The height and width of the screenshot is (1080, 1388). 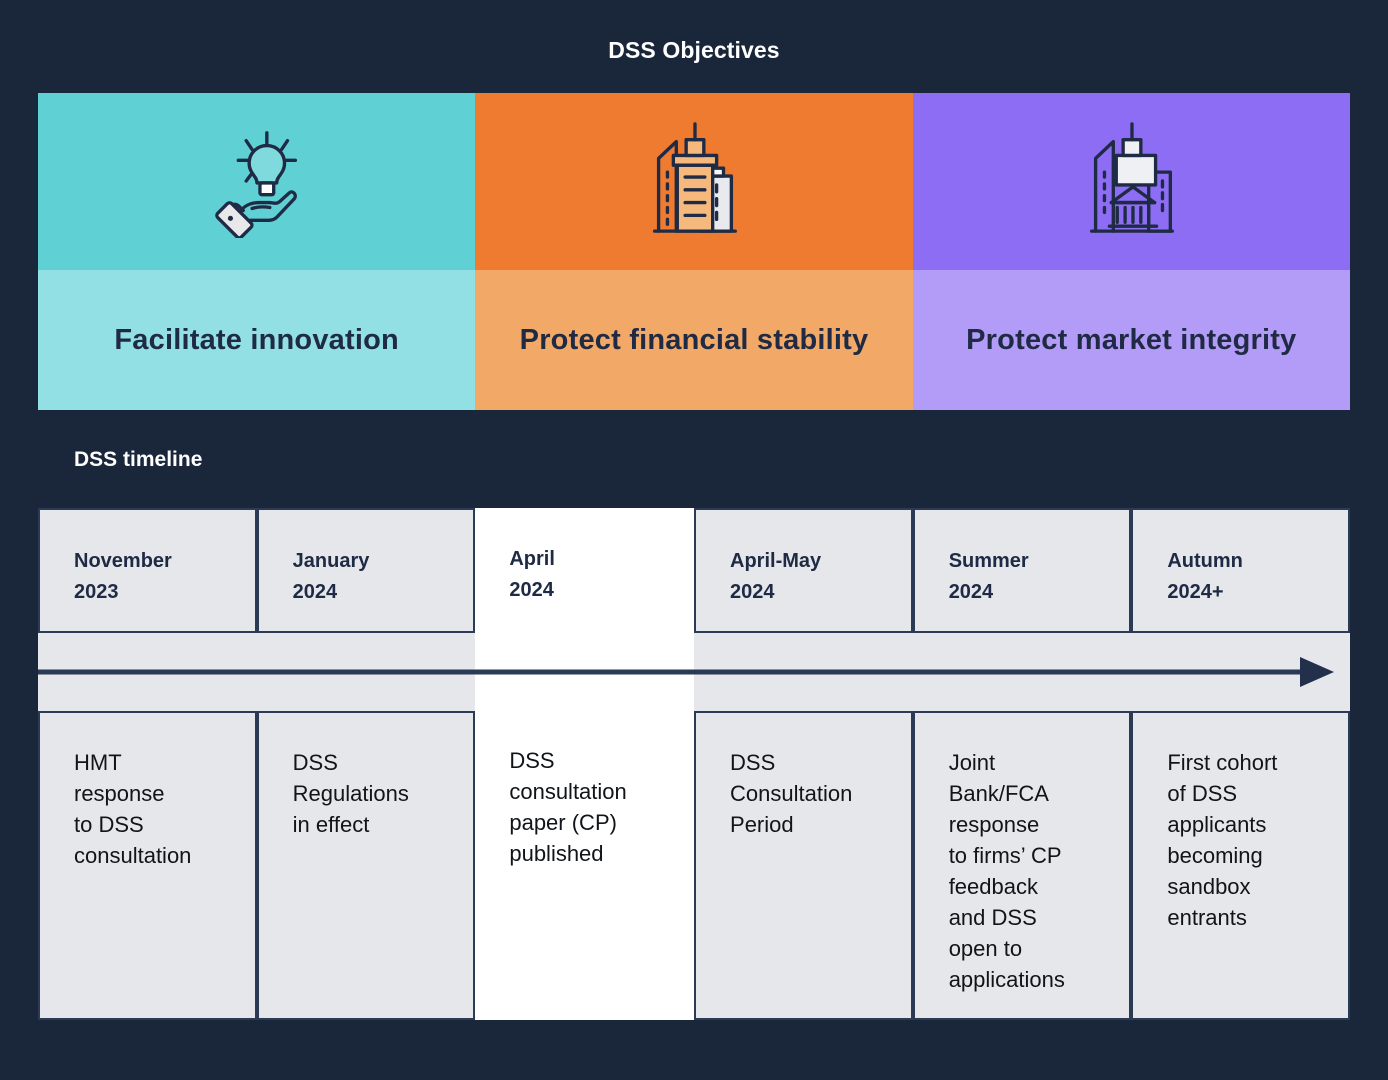 I want to click on timeline-period-cell: Summer 2024, so click(x=1022, y=570).